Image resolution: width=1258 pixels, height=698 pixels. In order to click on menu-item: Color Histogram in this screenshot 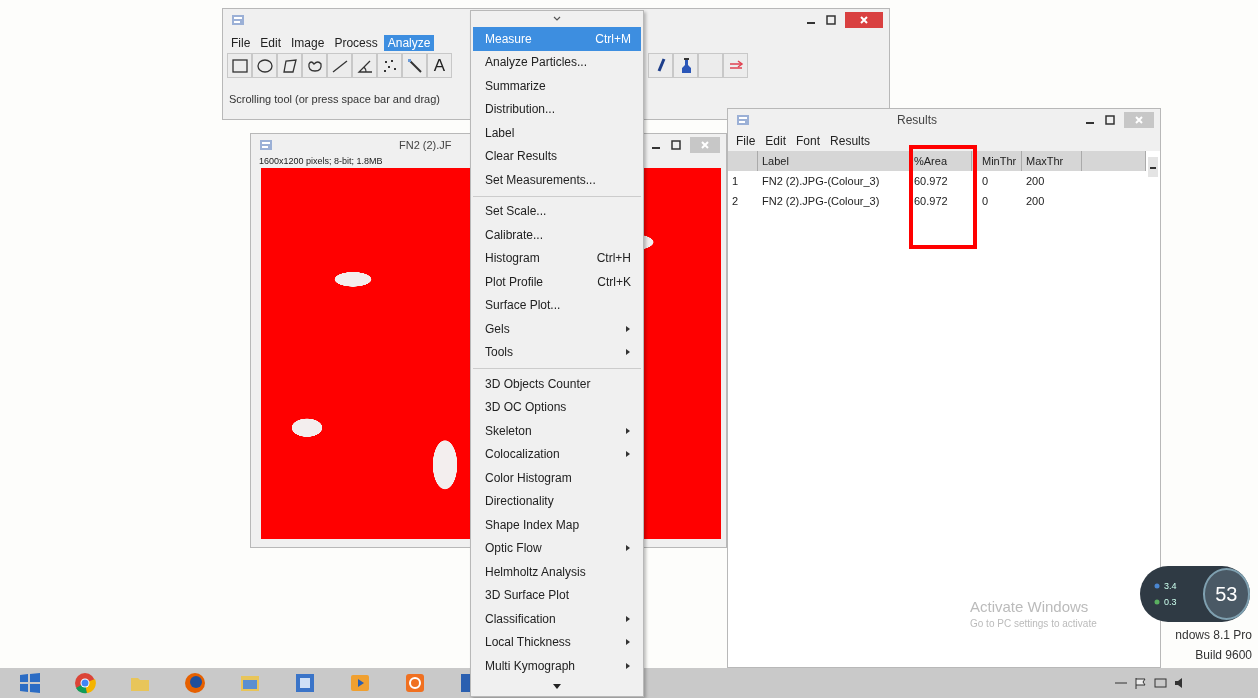, I will do `click(557, 478)`.